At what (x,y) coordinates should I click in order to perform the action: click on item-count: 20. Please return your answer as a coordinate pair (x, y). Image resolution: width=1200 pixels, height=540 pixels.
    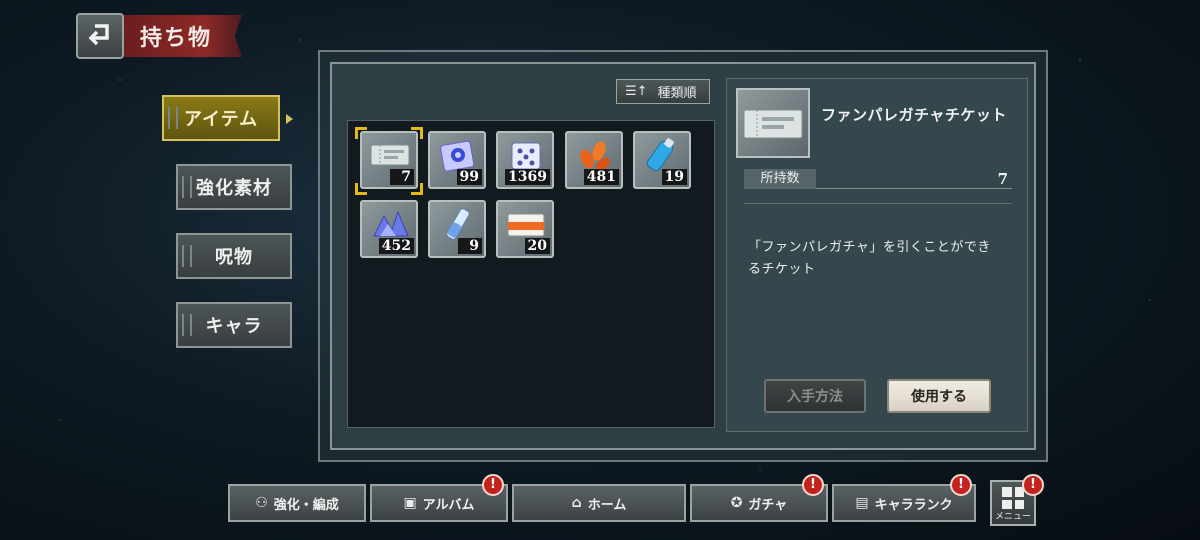
    Looking at the image, I should click on (537, 246).